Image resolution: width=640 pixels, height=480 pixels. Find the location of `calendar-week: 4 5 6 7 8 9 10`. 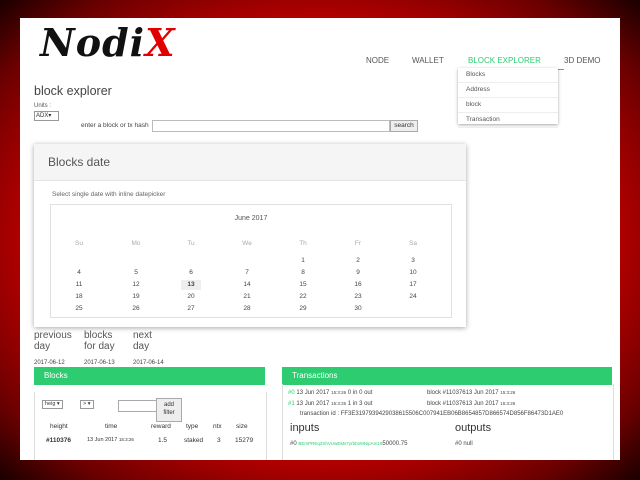

calendar-week: 4 5 6 7 8 9 10 is located at coordinates (251, 274).